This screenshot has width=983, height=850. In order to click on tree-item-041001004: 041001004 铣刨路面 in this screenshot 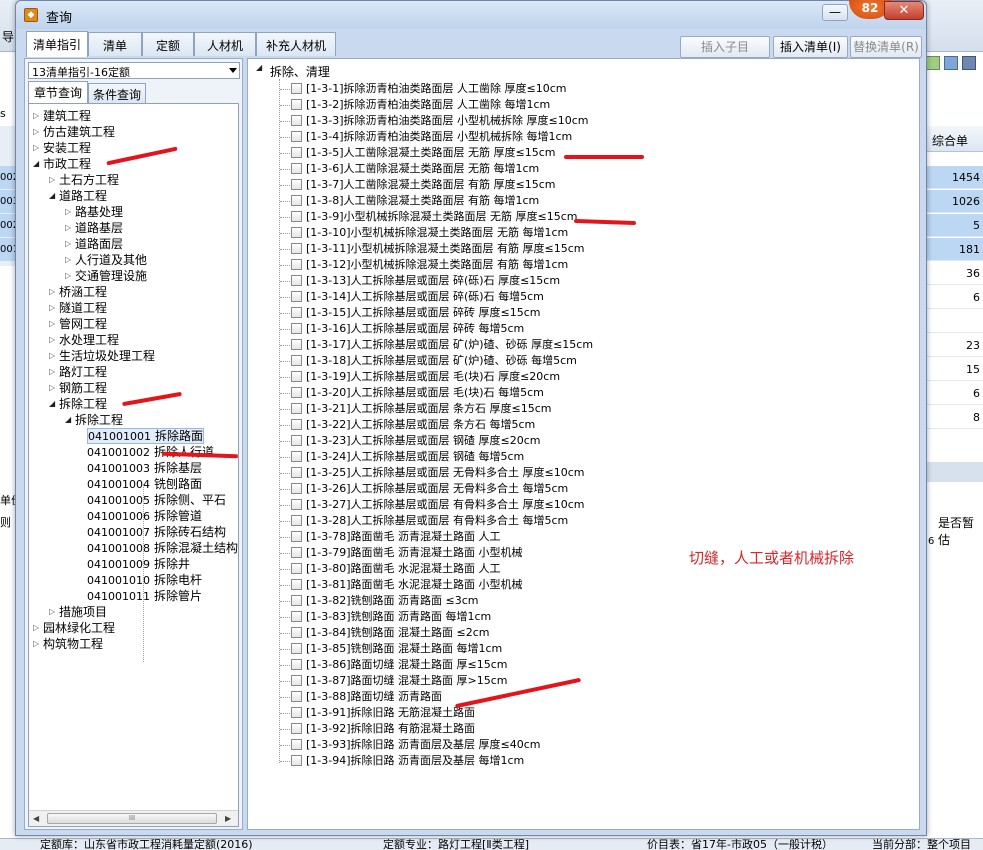, I will do `click(144, 484)`.